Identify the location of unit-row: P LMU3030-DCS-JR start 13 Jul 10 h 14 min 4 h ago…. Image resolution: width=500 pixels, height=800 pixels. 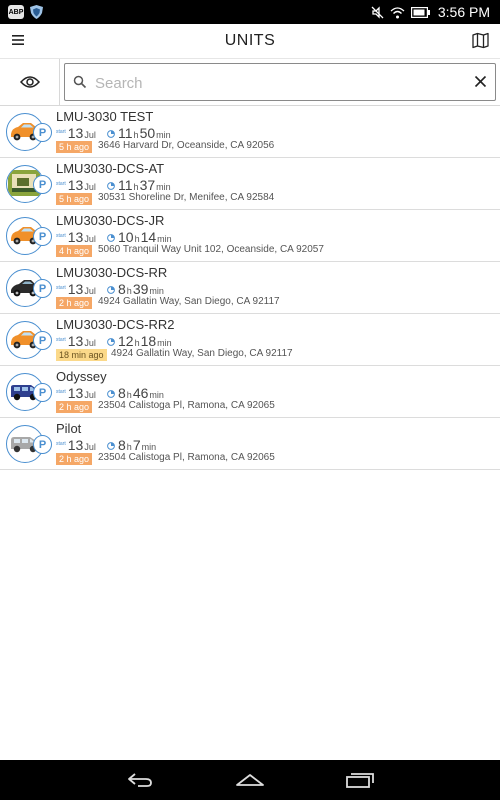
(250, 236).